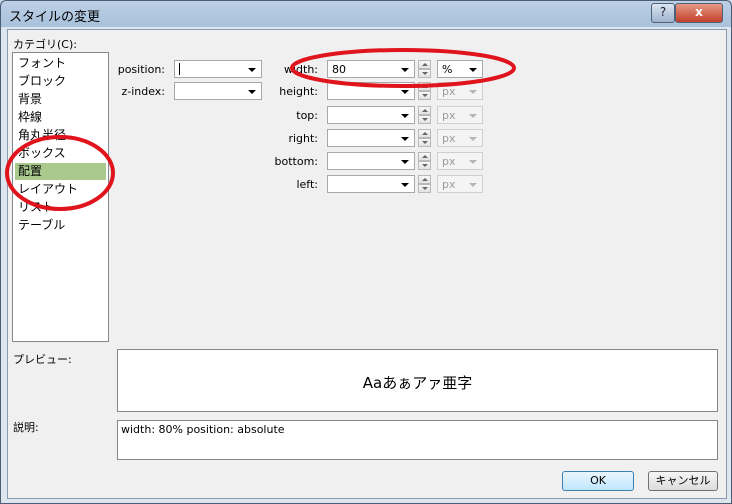 The height and width of the screenshot is (504, 732). What do you see at coordinates (26, 427) in the screenshot?
I see `description-label: 説明:` at bounding box center [26, 427].